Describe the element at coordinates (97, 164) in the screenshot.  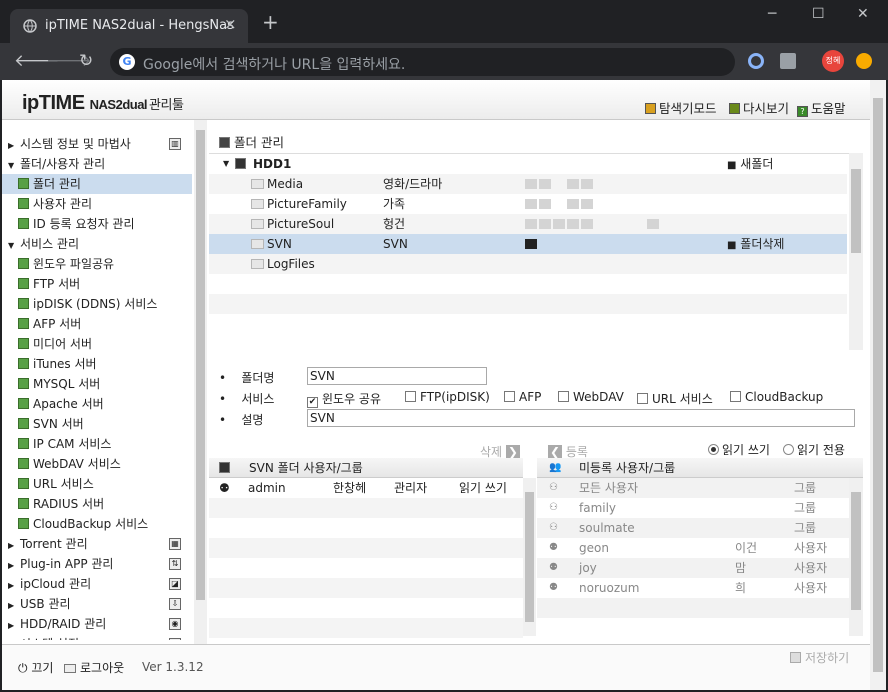
I see `sidebar-item: ▼ 폴더/사용자 관리` at that location.